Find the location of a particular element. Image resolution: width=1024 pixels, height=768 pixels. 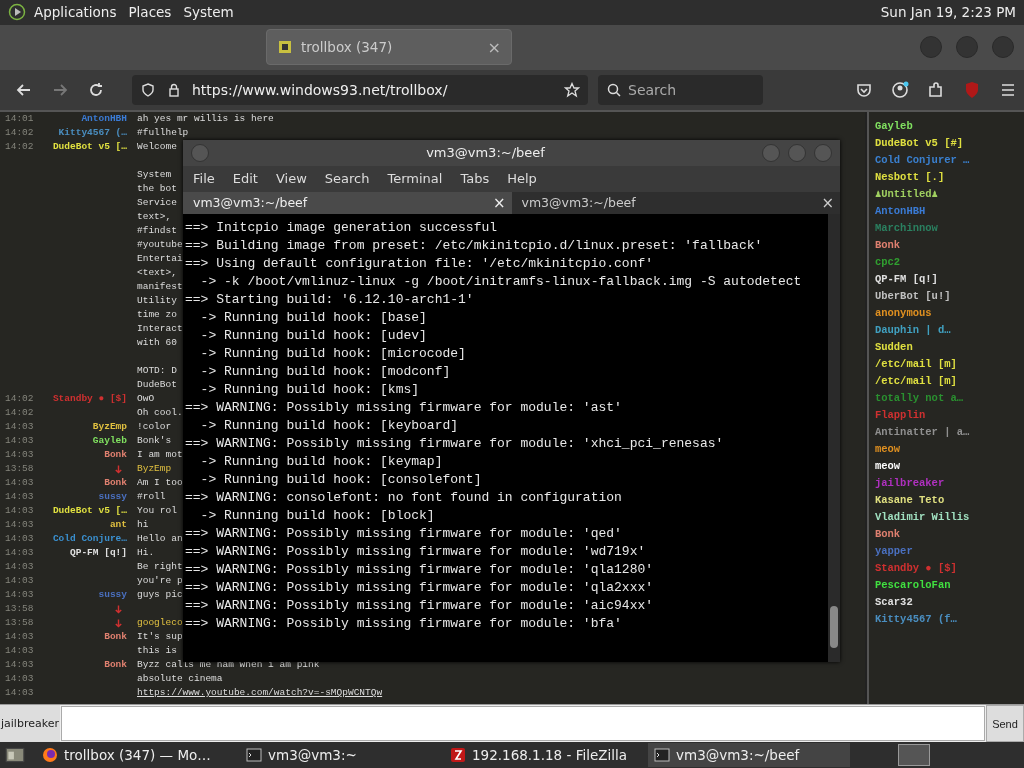

panel-menu: System is located at coordinates (208, 12).